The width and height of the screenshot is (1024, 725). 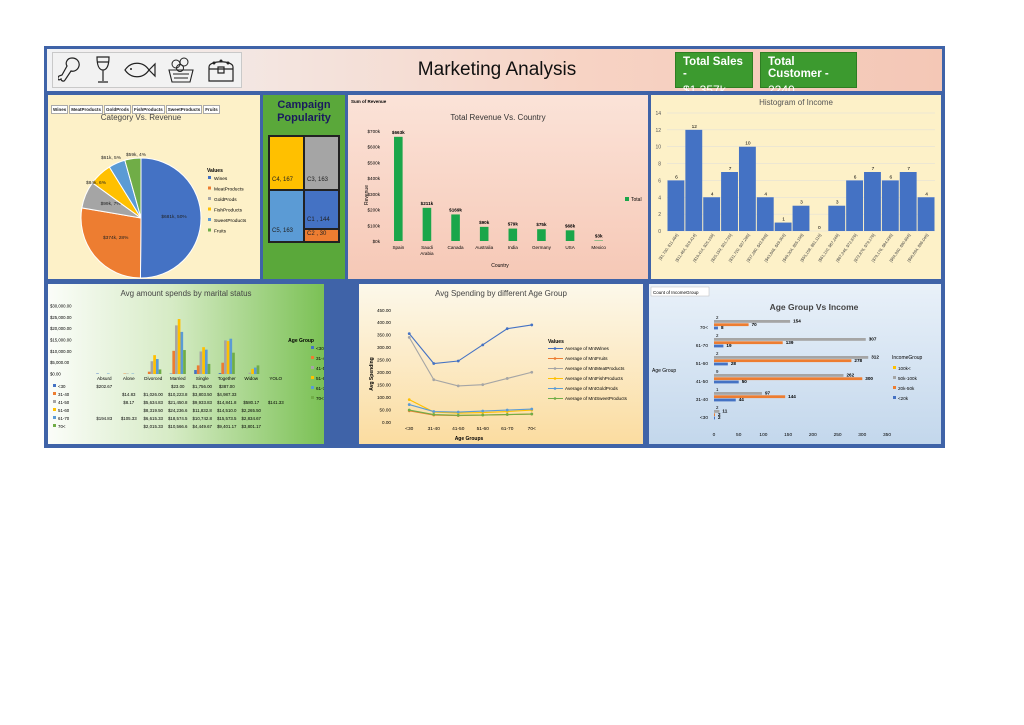 I want to click on table-cell: $9,401.17, so click(x=227, y=426).